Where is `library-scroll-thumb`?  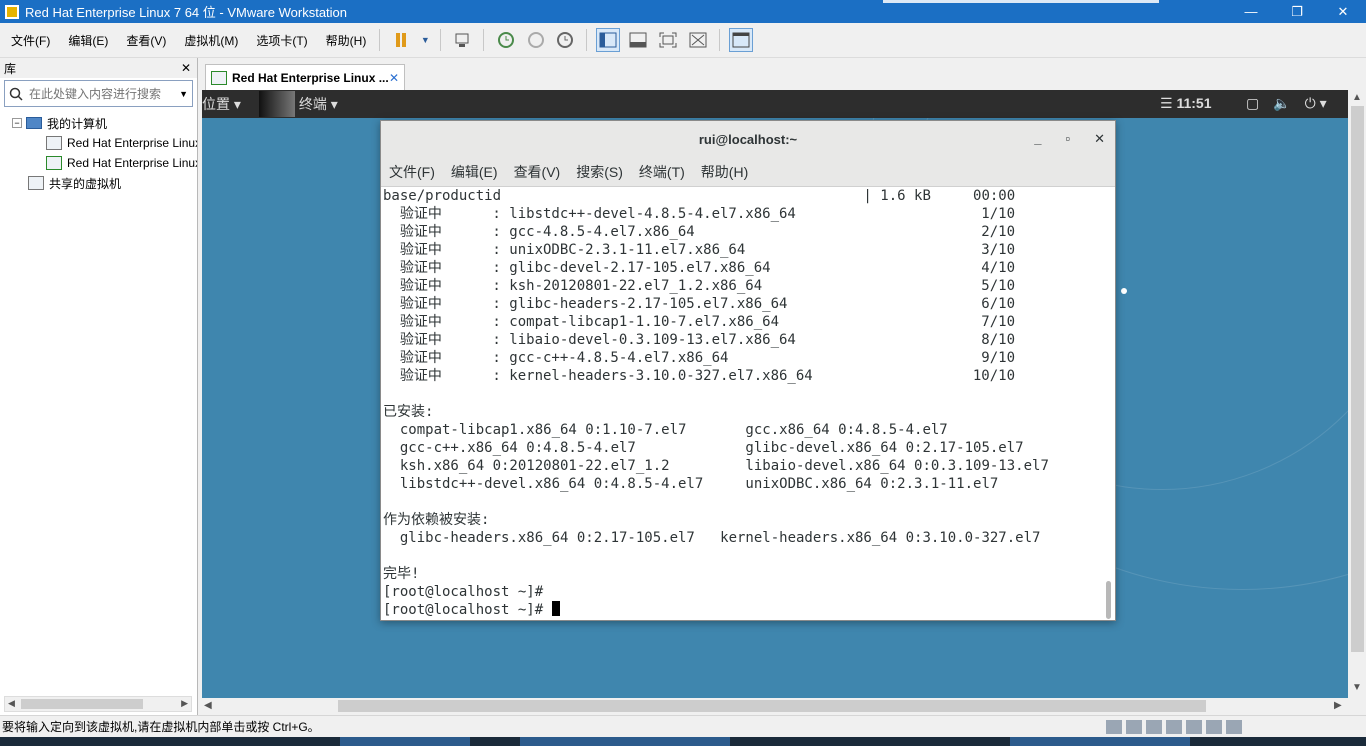
library-scroll-thumb is located at coordinates (82, 704).